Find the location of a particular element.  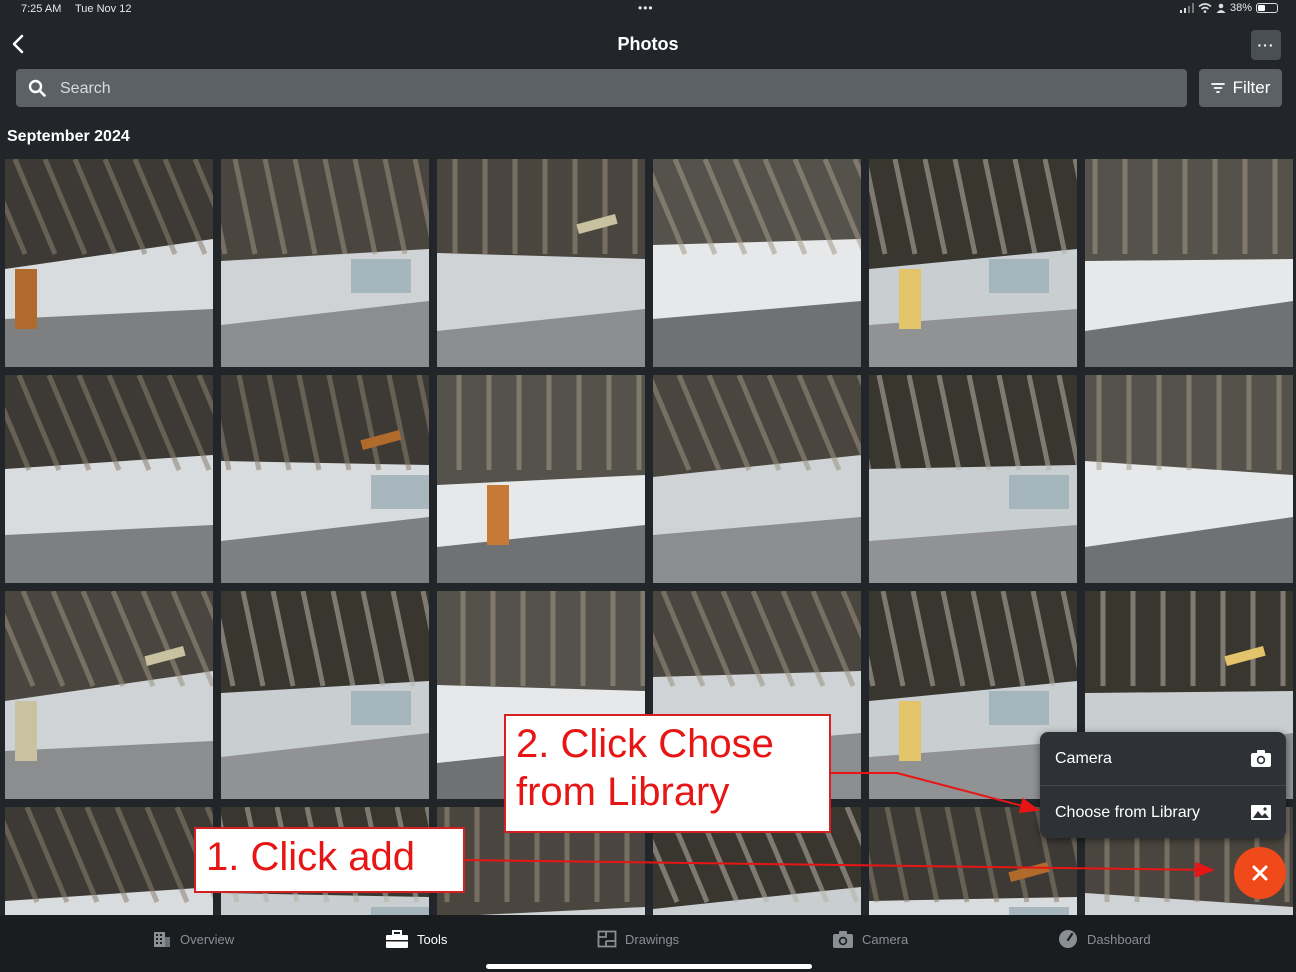

add-close-fab-button is located at coordinates (1260, 873).